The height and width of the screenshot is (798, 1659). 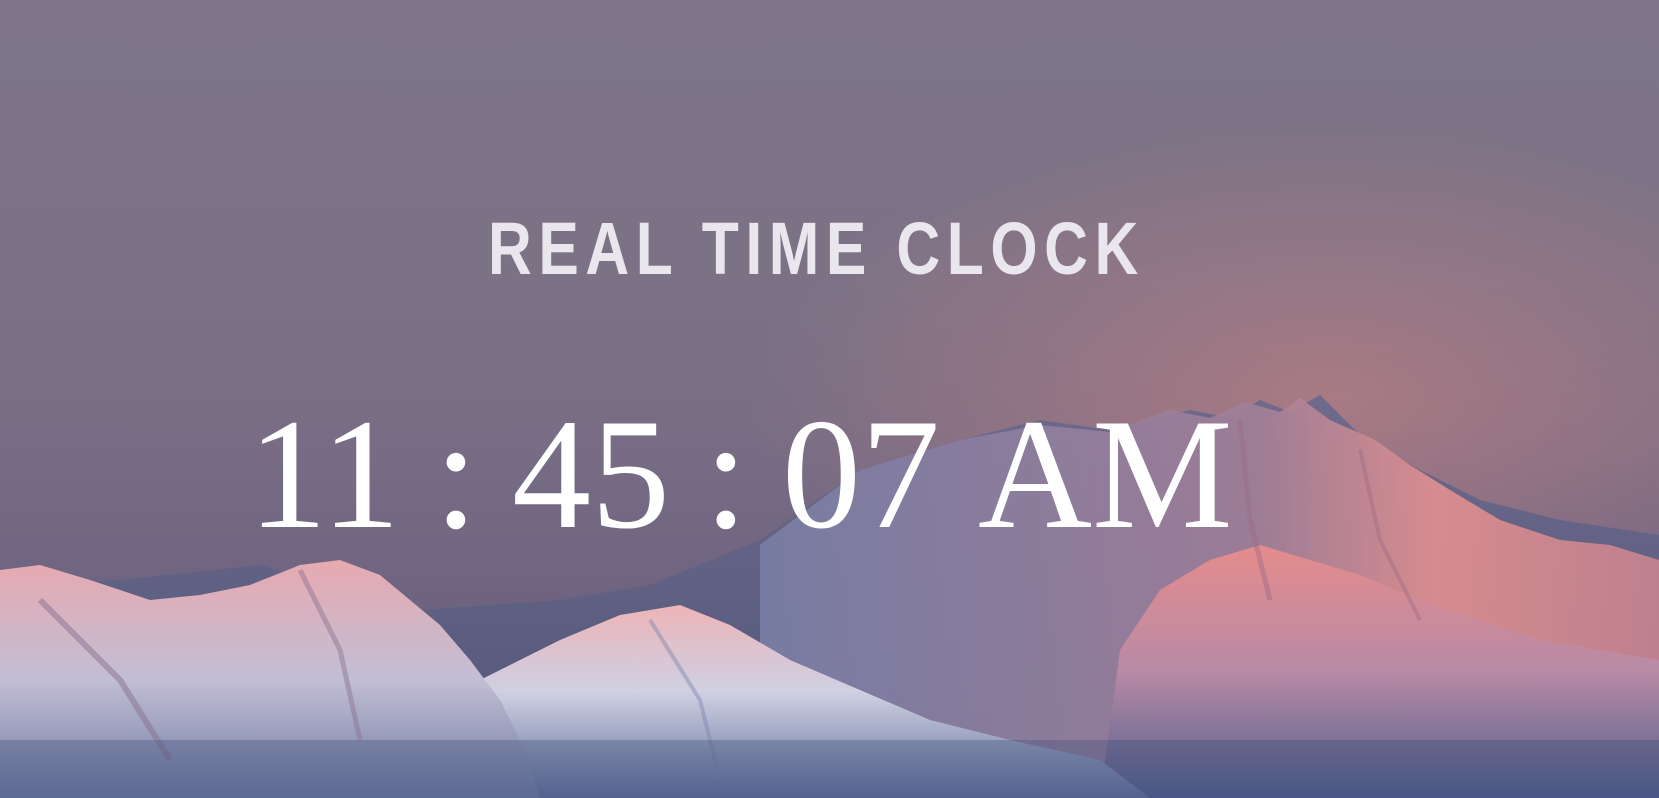 I want to click on clock-period: AM, so click(x=1105, y=474).